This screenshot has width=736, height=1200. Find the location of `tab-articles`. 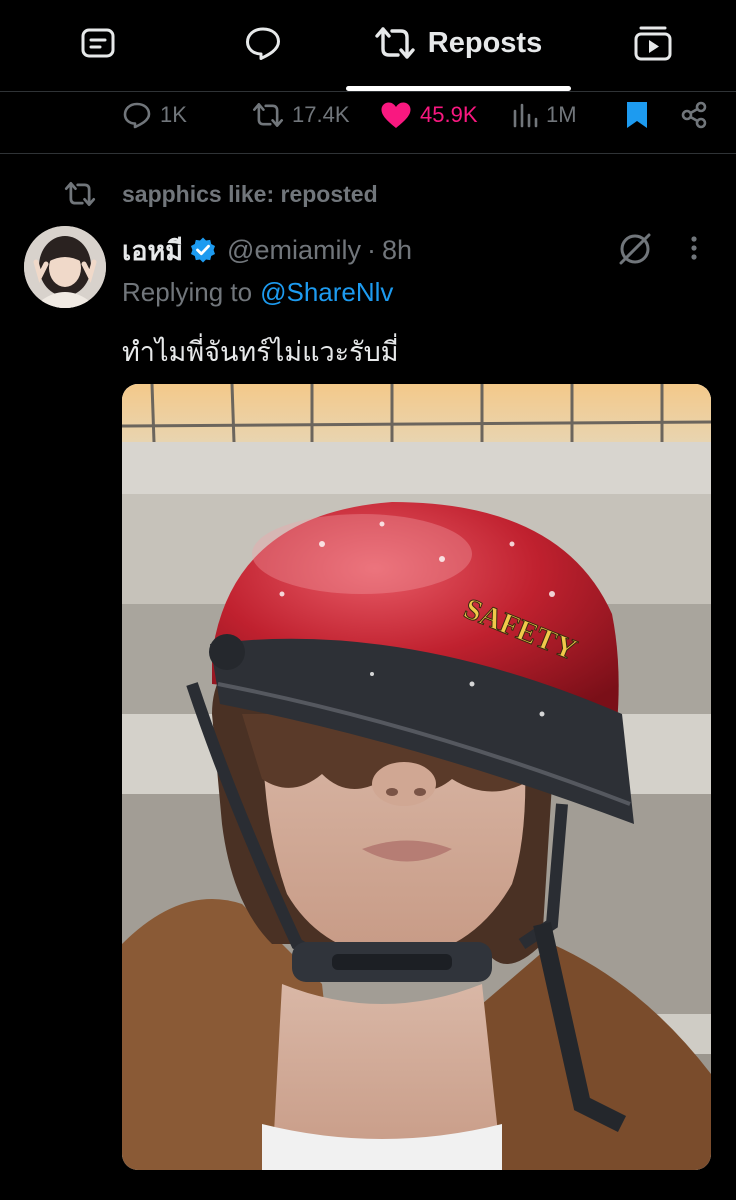

tab-articles is located at coordinates (98, 43).